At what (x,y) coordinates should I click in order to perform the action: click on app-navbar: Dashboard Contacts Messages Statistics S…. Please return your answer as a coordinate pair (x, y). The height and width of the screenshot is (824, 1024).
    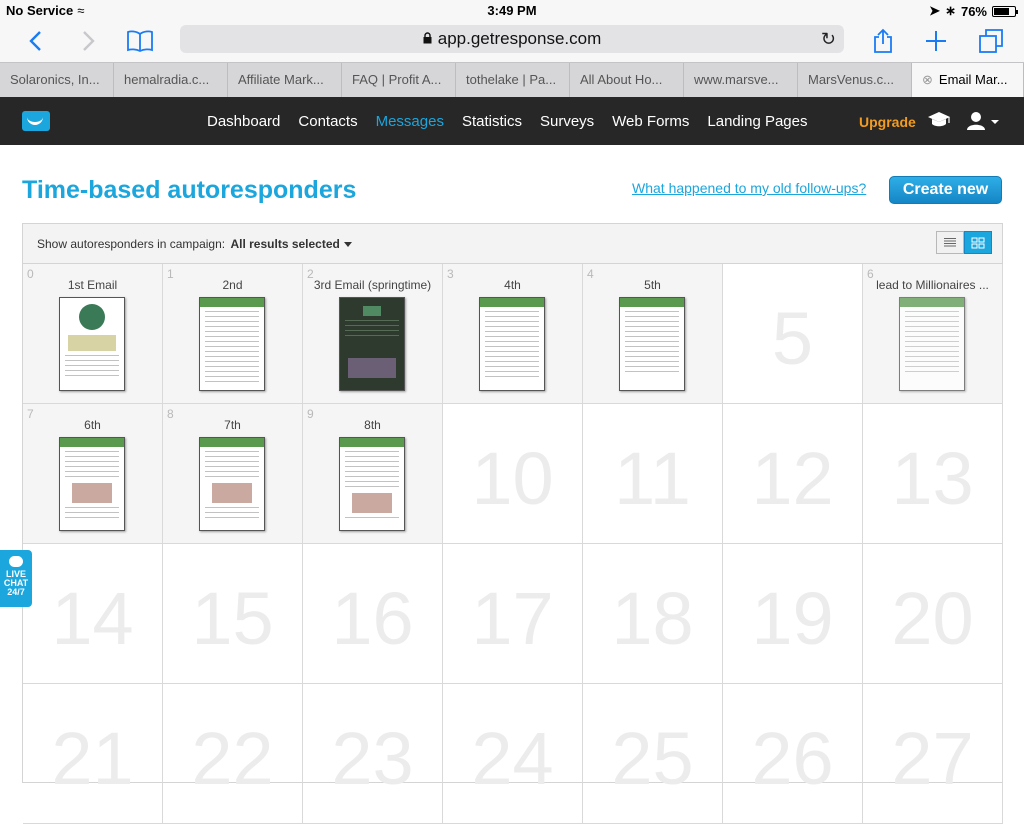
    Looking at the image, I should click on (512, 121).